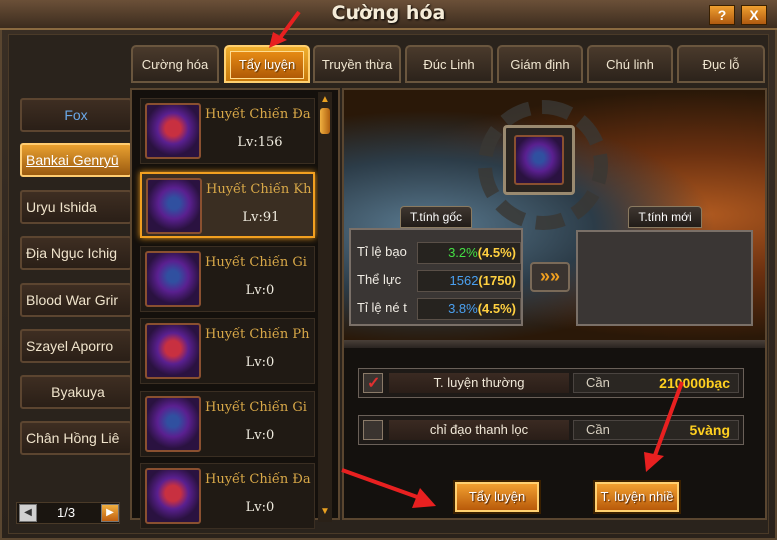 This screenshot has height=540, width=777. What do you see at coordinates (173, 496) in the screenshot?
I see `weapon-icon` at bounding box center [173, 496].